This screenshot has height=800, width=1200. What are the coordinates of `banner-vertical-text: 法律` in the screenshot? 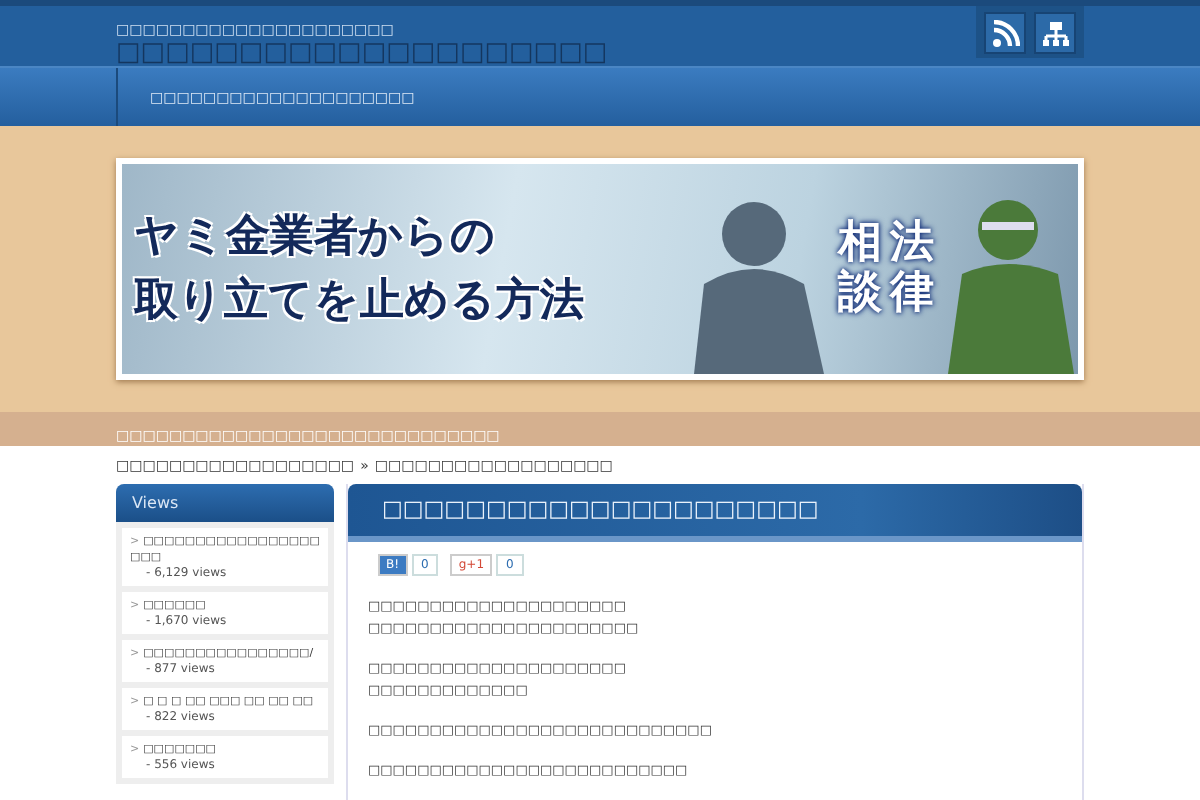 It's located at (912, 269).